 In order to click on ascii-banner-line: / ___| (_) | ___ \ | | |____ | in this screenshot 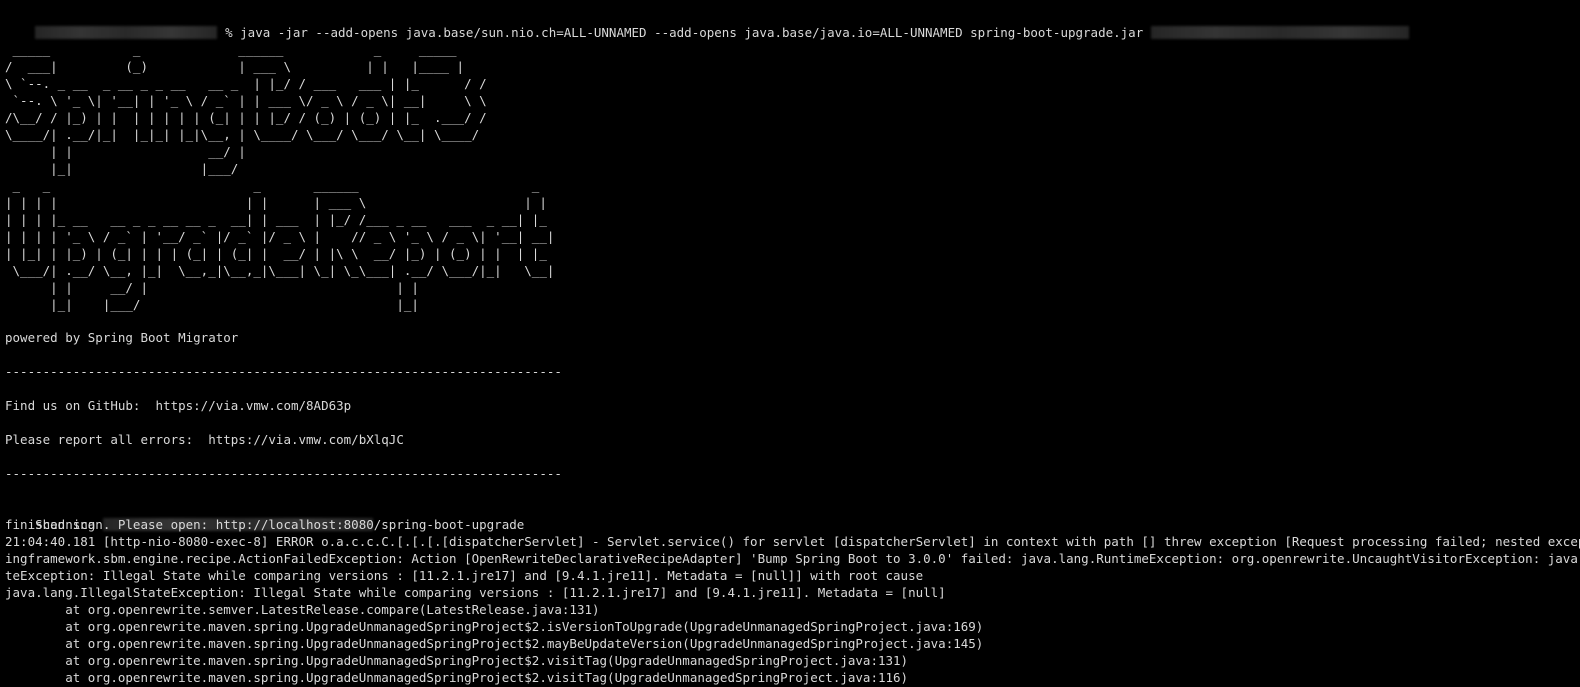, I will do `click(235, 66)`.